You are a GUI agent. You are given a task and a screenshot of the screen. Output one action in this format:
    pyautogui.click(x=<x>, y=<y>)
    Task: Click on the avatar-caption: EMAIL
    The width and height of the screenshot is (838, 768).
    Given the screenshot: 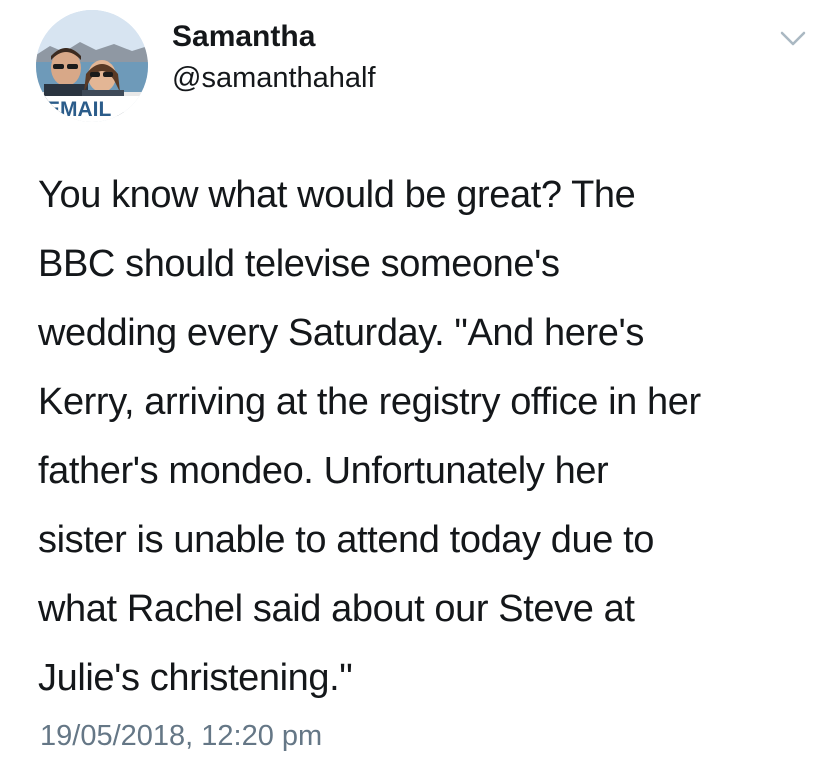 What is the action you would take?
    pyautogui.click(x=79, y=109)
    